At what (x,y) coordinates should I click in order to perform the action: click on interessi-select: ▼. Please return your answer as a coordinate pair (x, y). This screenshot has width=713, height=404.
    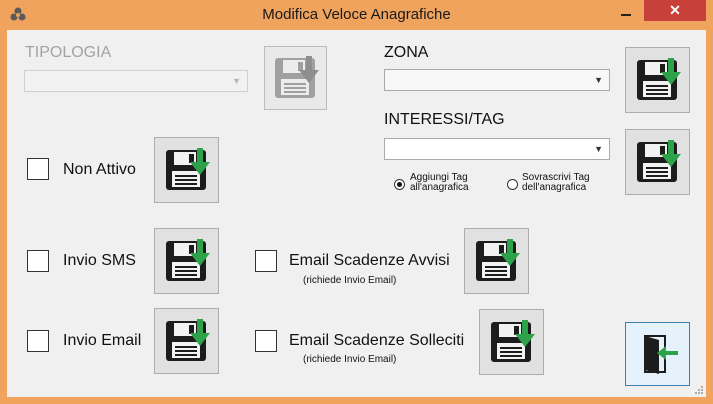
    Looking at the image, I should click on (497, 149).